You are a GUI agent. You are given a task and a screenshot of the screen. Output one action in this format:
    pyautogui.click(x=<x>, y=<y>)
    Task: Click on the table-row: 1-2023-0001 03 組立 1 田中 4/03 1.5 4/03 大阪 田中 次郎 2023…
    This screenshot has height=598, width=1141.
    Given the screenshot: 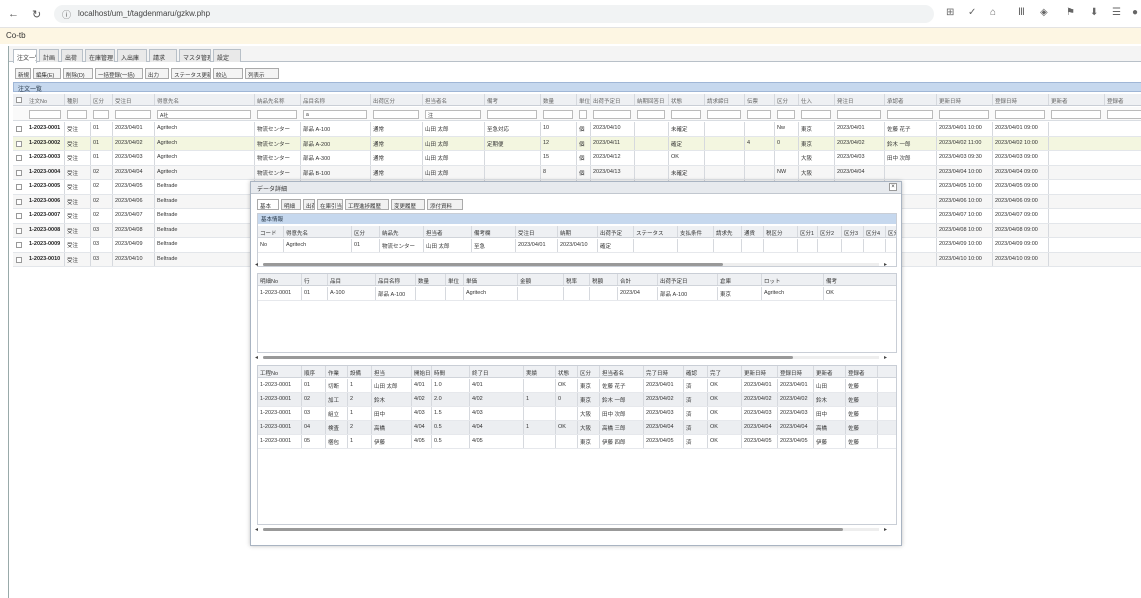 What is the action you would take?
    pyautogui.click(x=577, y=414)
    